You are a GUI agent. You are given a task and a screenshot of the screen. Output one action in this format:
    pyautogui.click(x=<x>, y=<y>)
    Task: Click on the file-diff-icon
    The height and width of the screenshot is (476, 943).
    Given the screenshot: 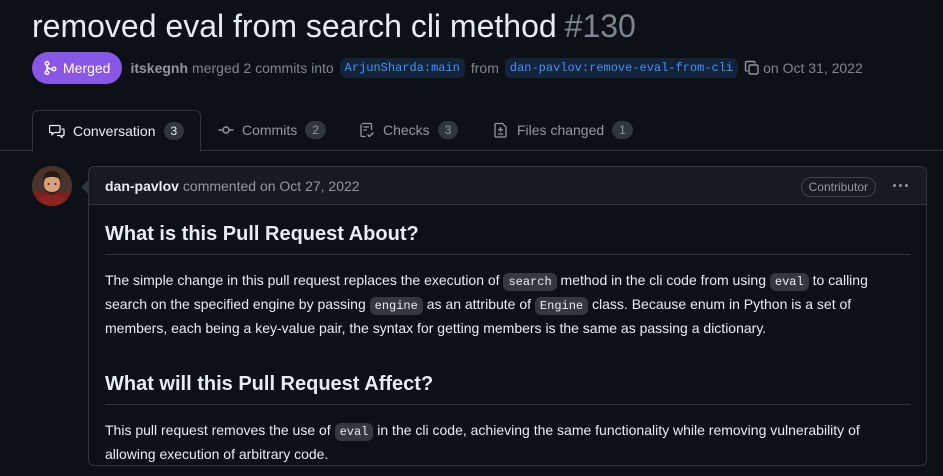 What is the action you would take?
    pyautogui.click(x=500, y=130)
    